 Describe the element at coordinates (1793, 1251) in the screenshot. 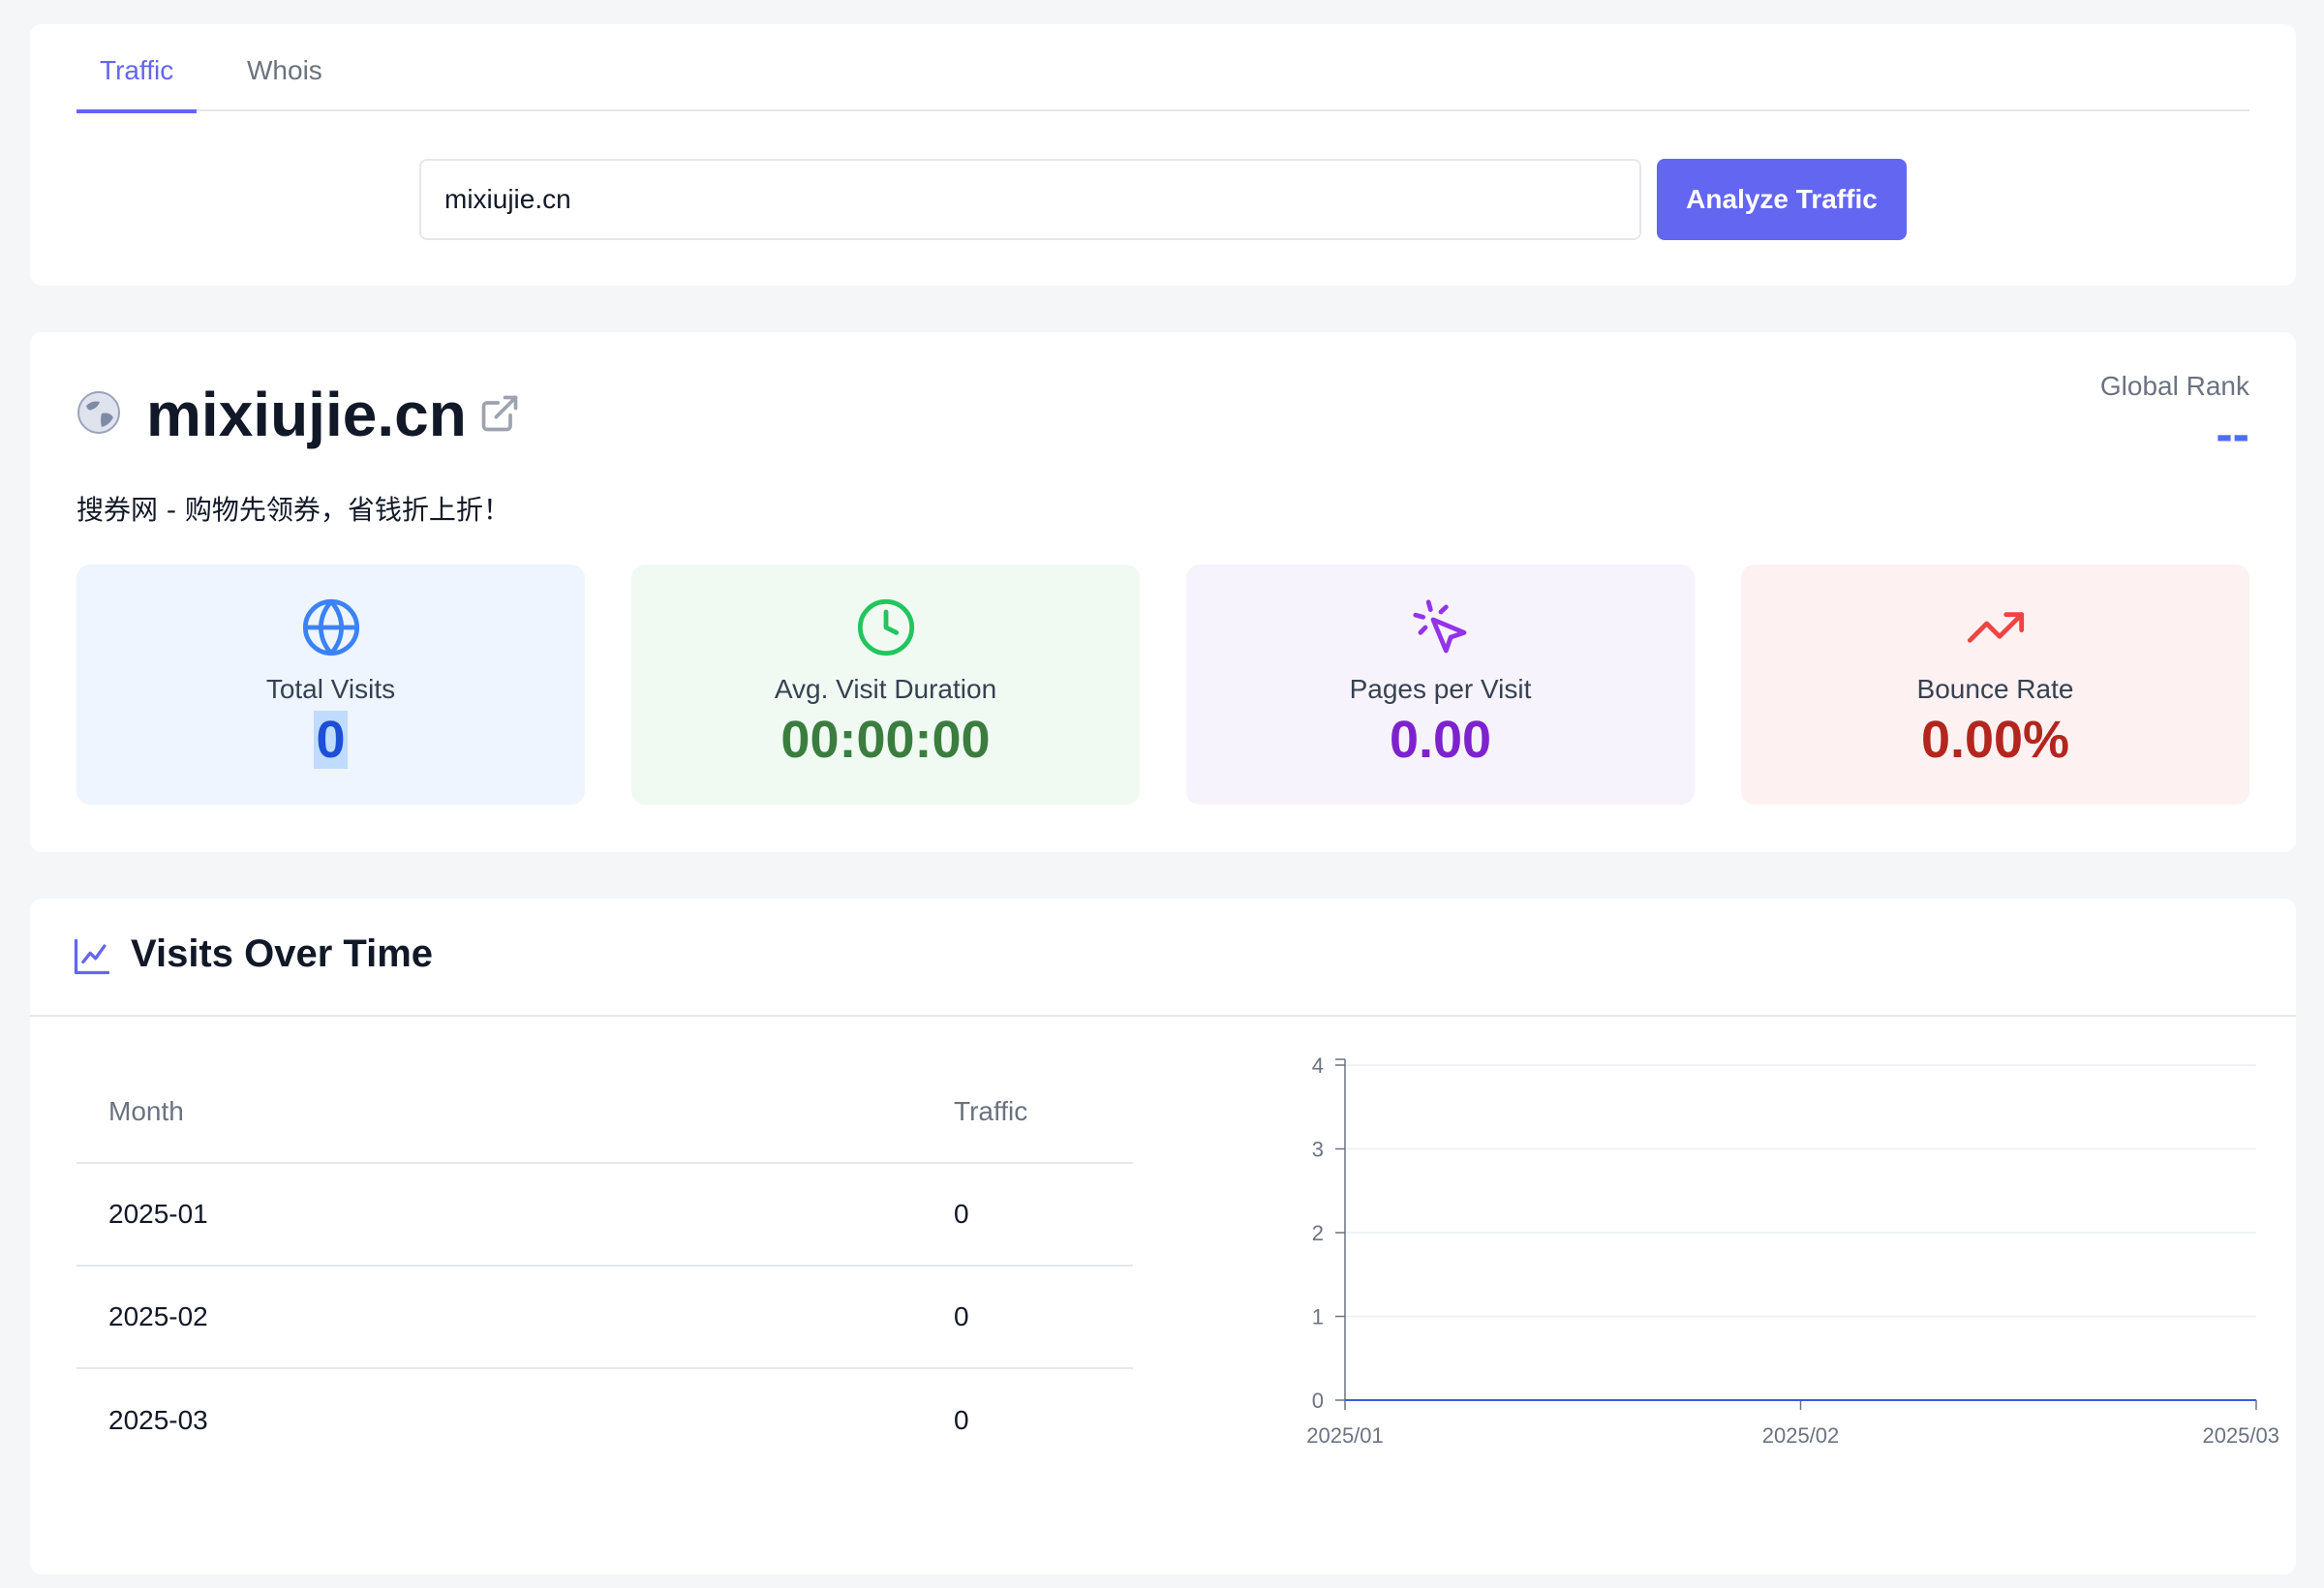

I see `visits-line-chart: 0 1 2 3 4 2025/01 2025/02 2025/03` at that location.